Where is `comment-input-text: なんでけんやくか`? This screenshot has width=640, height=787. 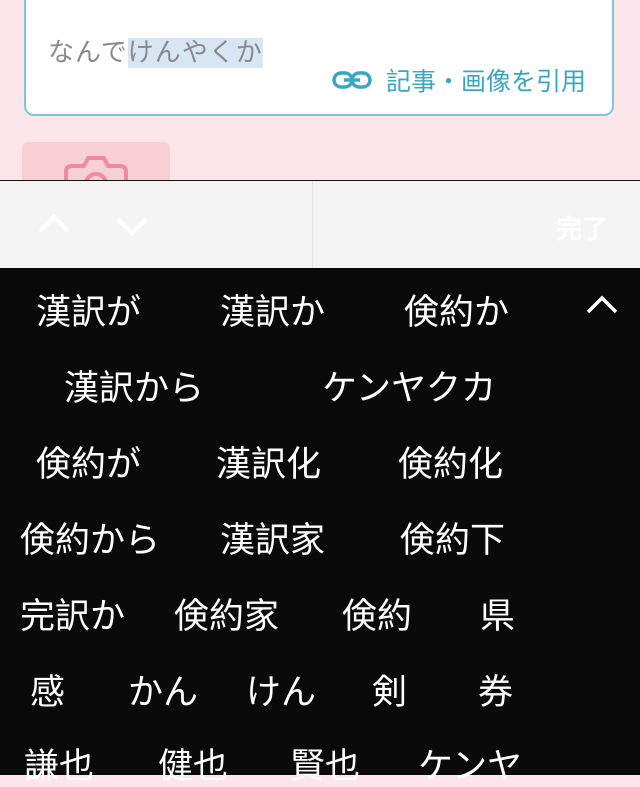
comment-input-text: なんでけんやくか is located at coordinates (155, 50).